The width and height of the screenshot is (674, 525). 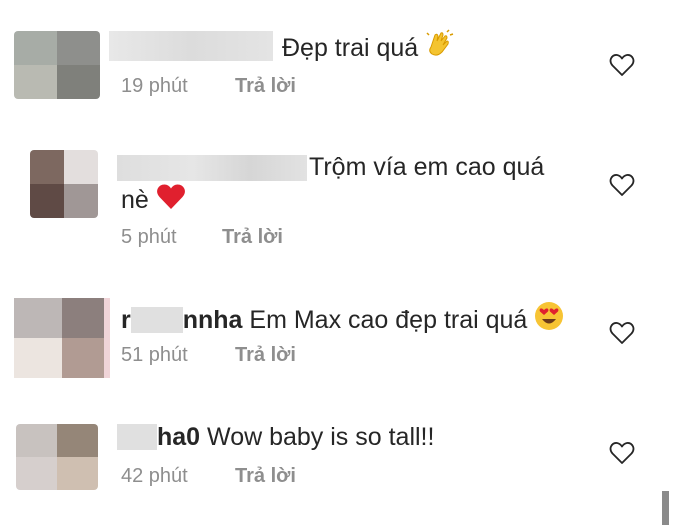 What do you see at coordinates (321, 437) in the screenshot?
I see `comment-text-body: Wow baby is so tall!!` at bounding box center [321, 437].